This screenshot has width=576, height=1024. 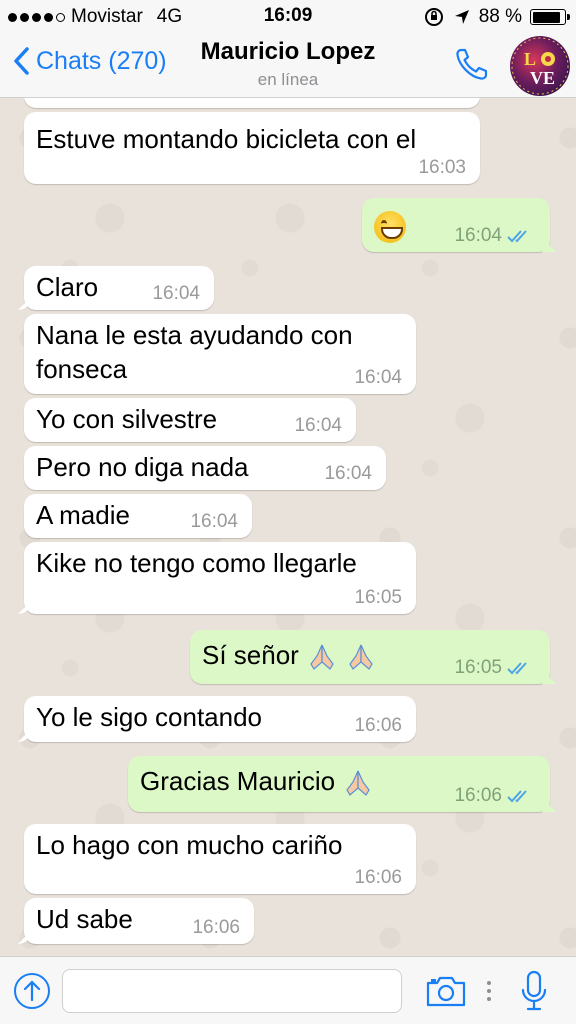 What do you see at coordinates (226, 139) in the screenshot?
I see `message-text: Estuve montando bicicleta con el` at bounding box center [226, 139].